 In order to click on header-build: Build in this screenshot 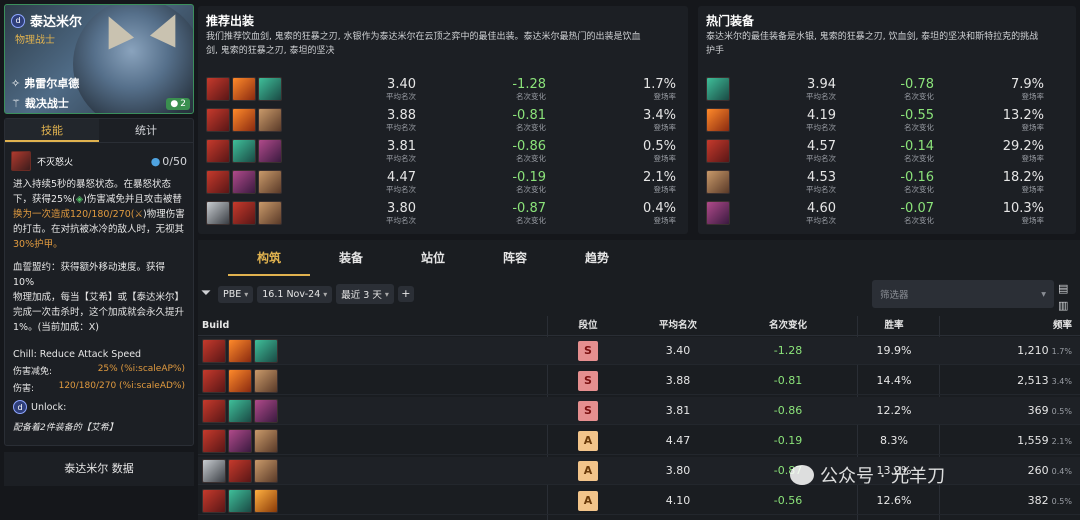, I will do `click(370, 325)`.